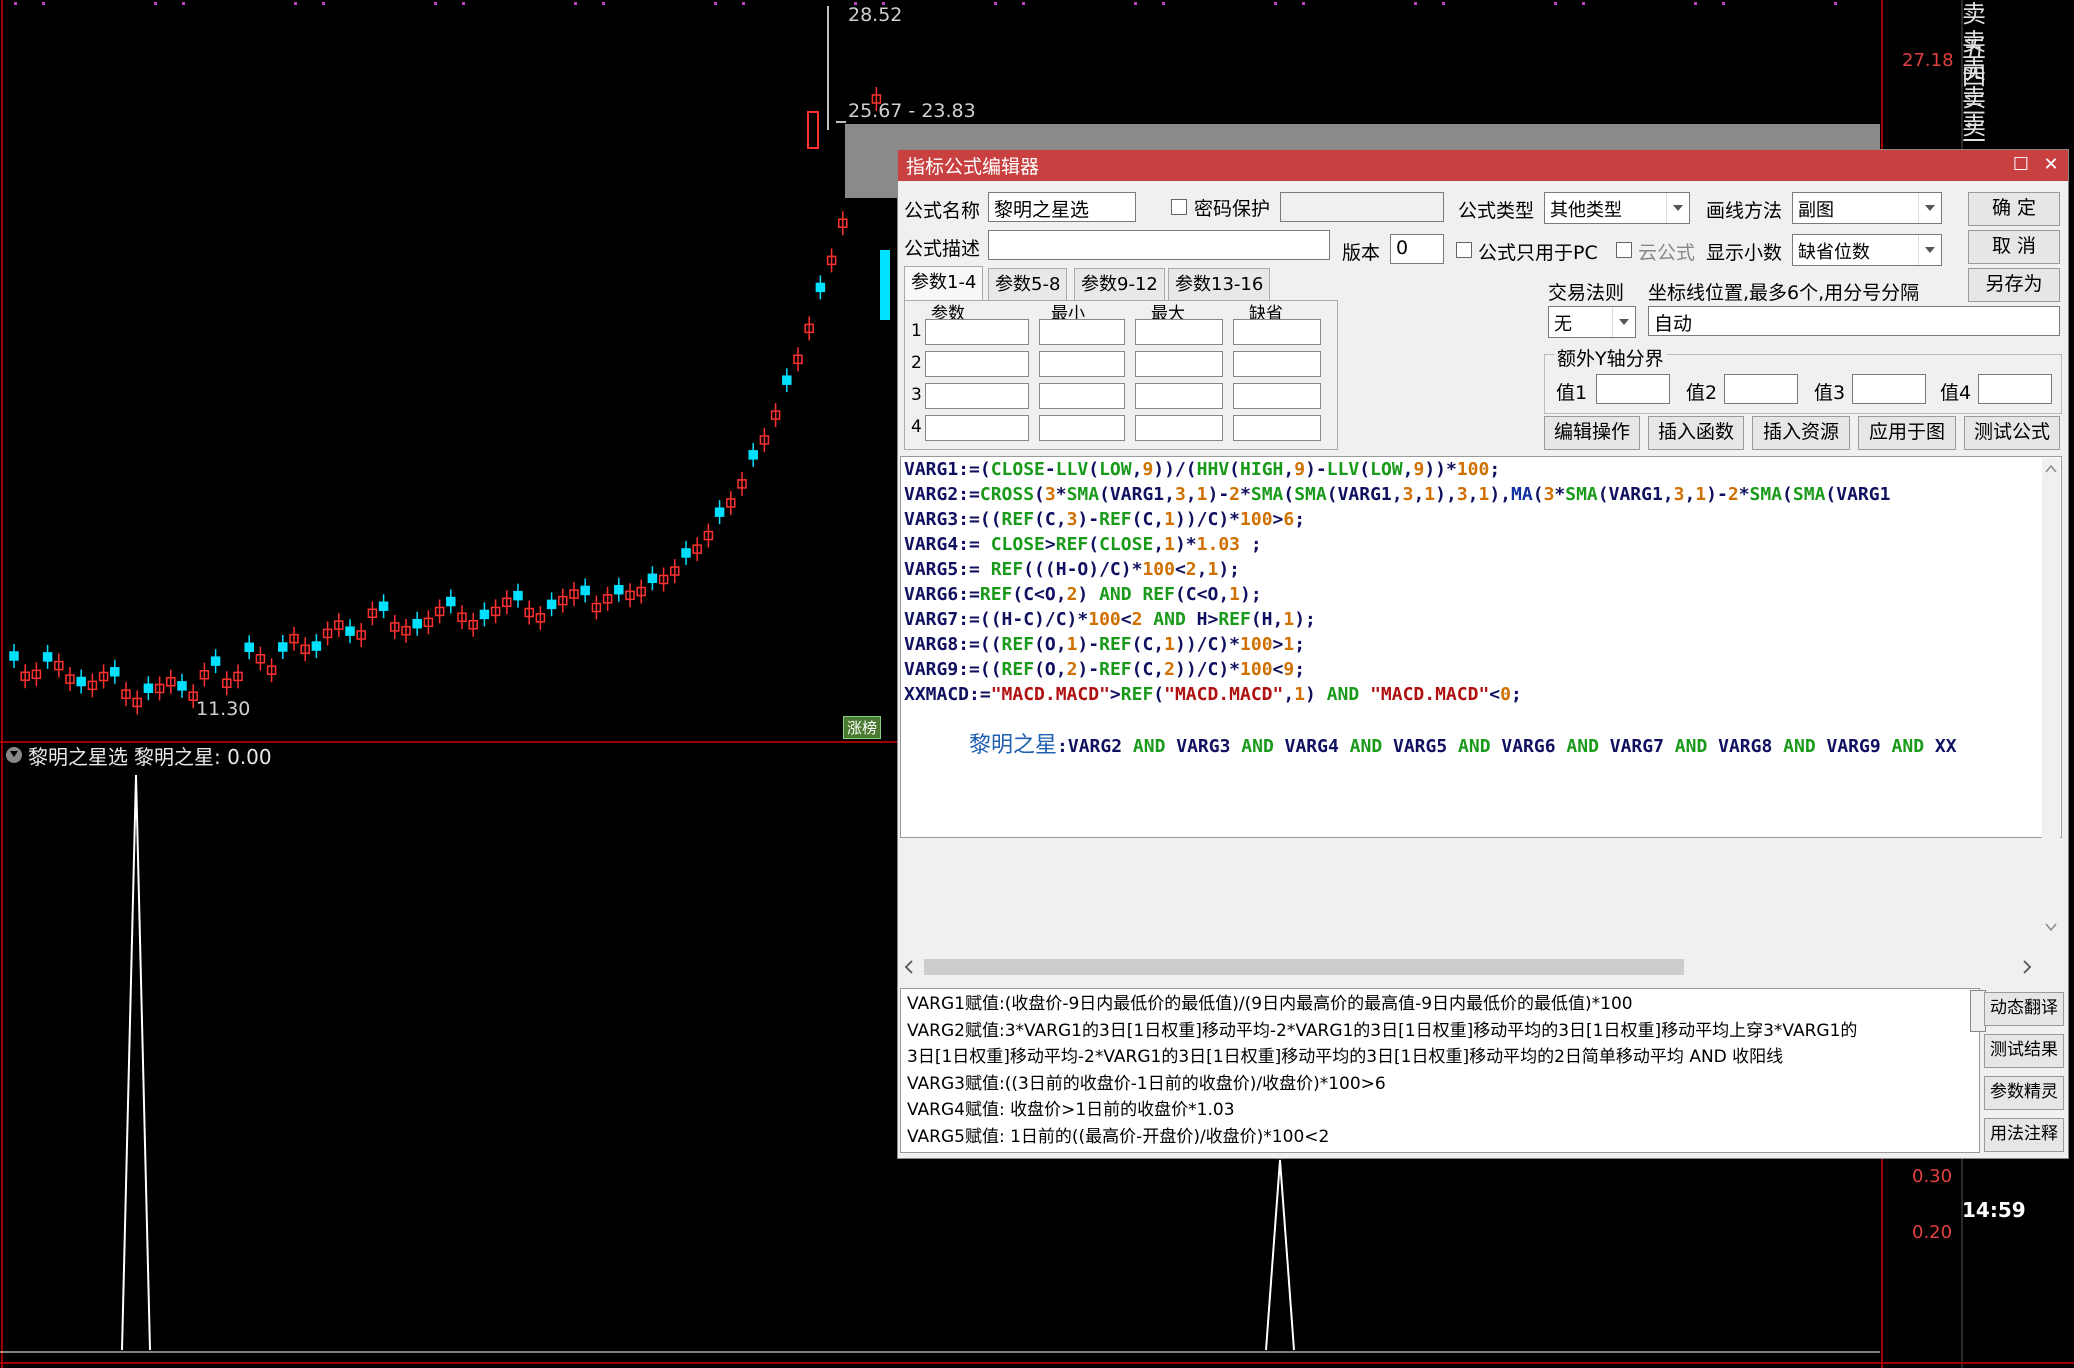 This screenshot has height=1368, width=2074. I want to click on password-checkbox, so click(1179, 207).